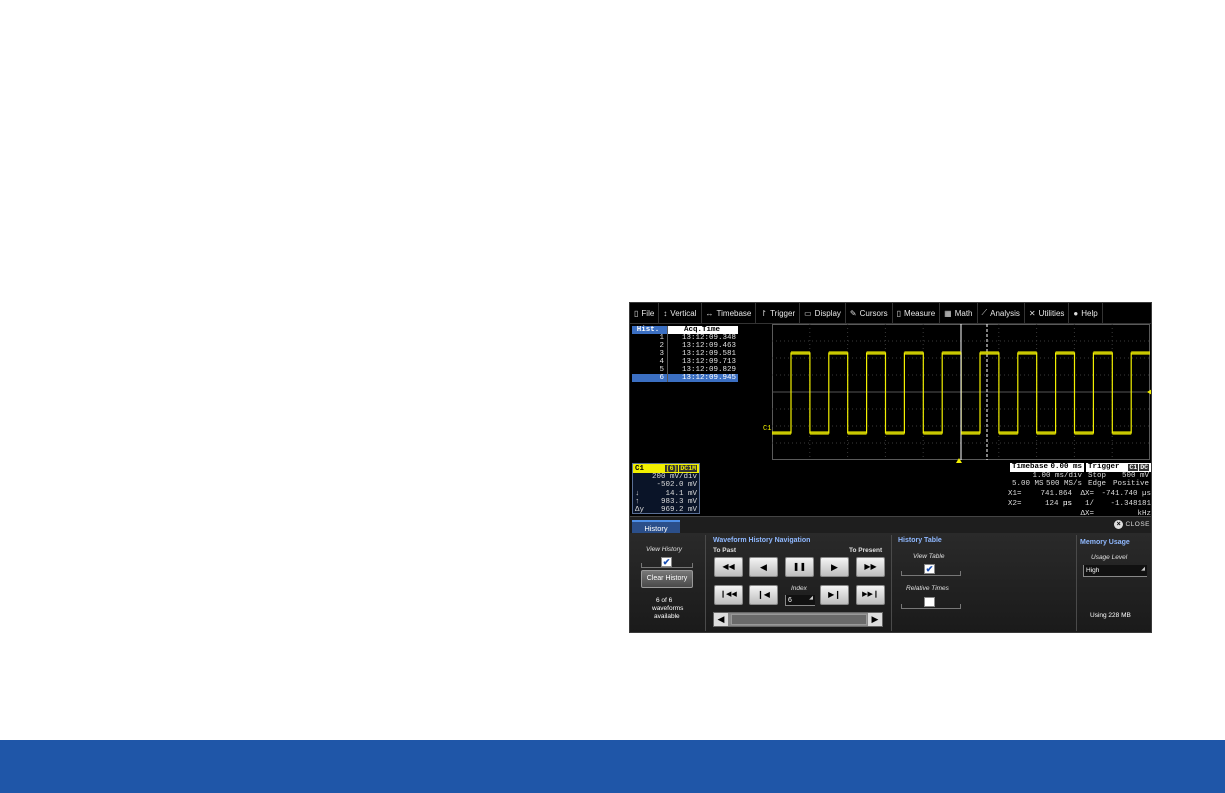  I want to click on relative-times-label: Relative Times, so click(927, 588).